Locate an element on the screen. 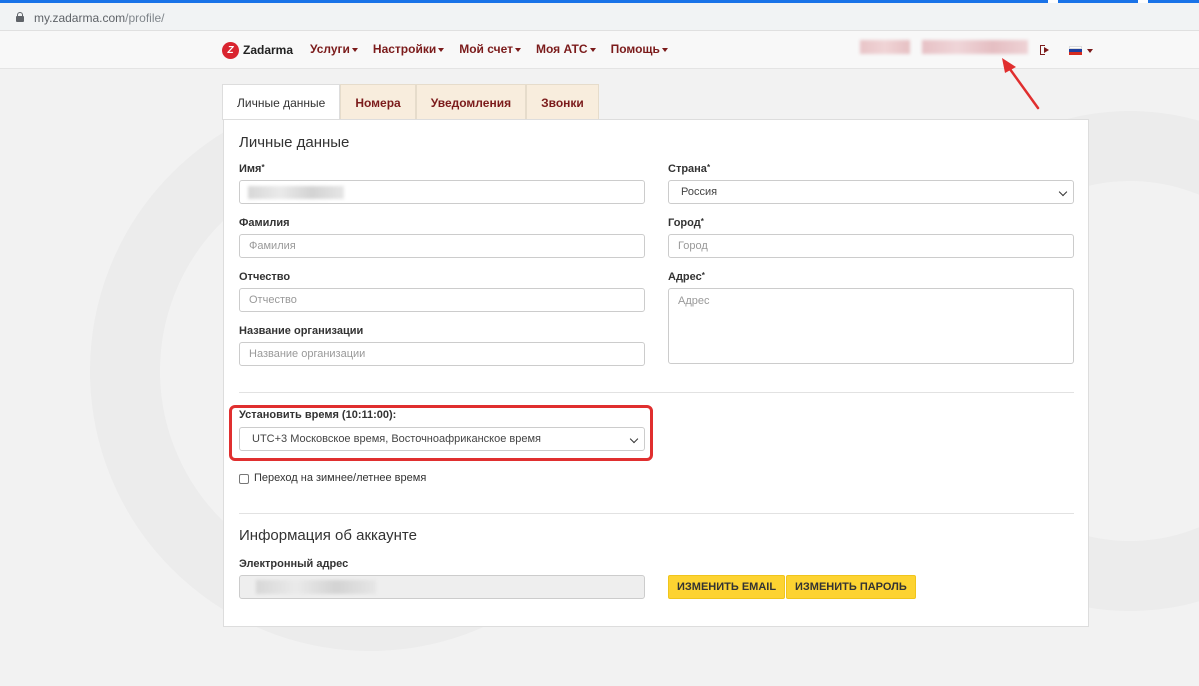 The width and height of the screenshot is (1199, 686). tab-calls: Звонки is located at coordinates (562, 102).